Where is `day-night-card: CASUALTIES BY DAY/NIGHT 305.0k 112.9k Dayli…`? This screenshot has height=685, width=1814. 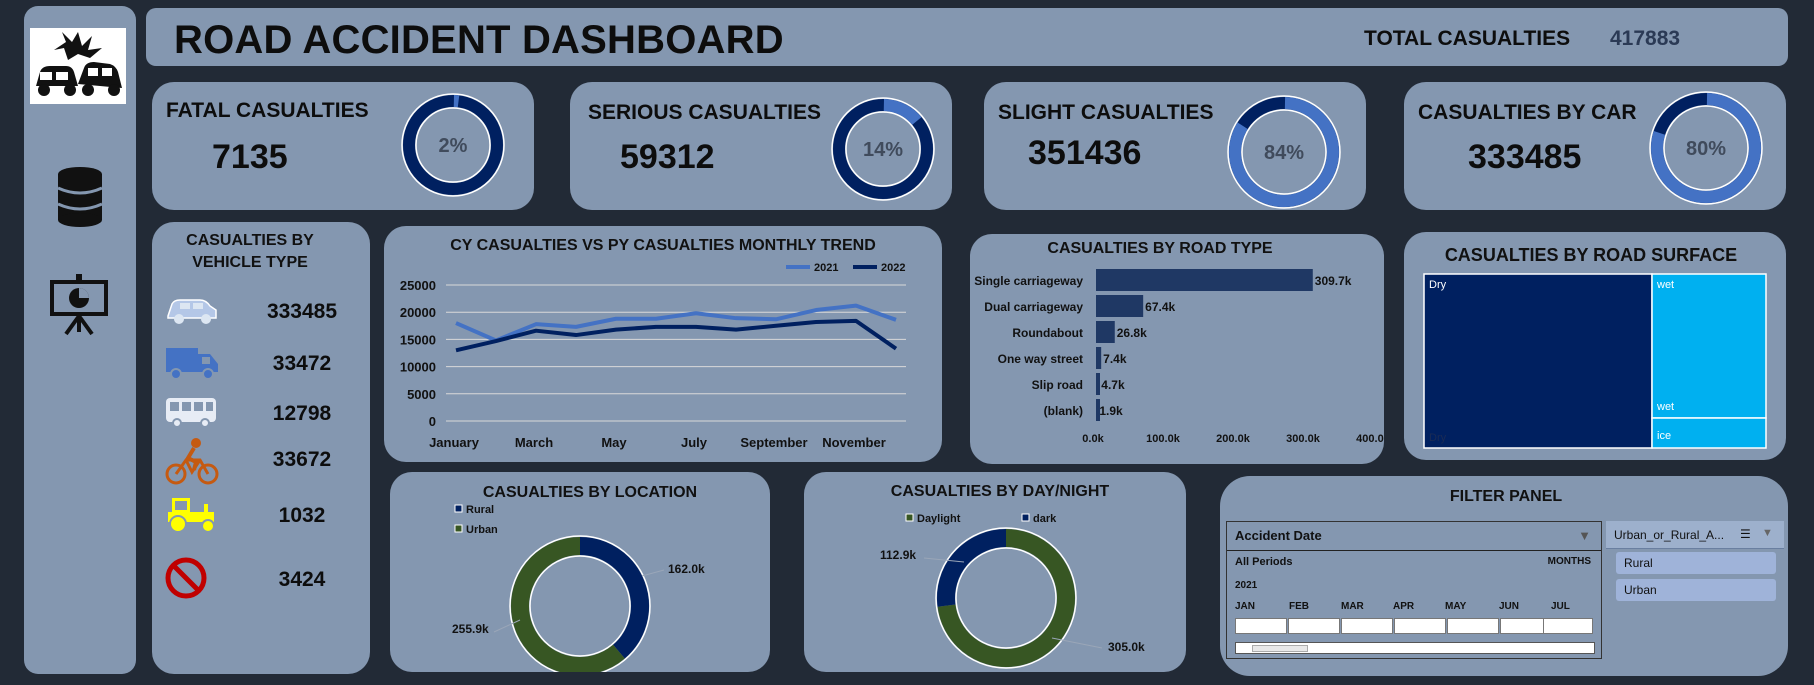 day-night-card: CASUALTIES BY DAY/NIGHT 305.0k 112.9k Dayli… is located at coordinates (995, 572).